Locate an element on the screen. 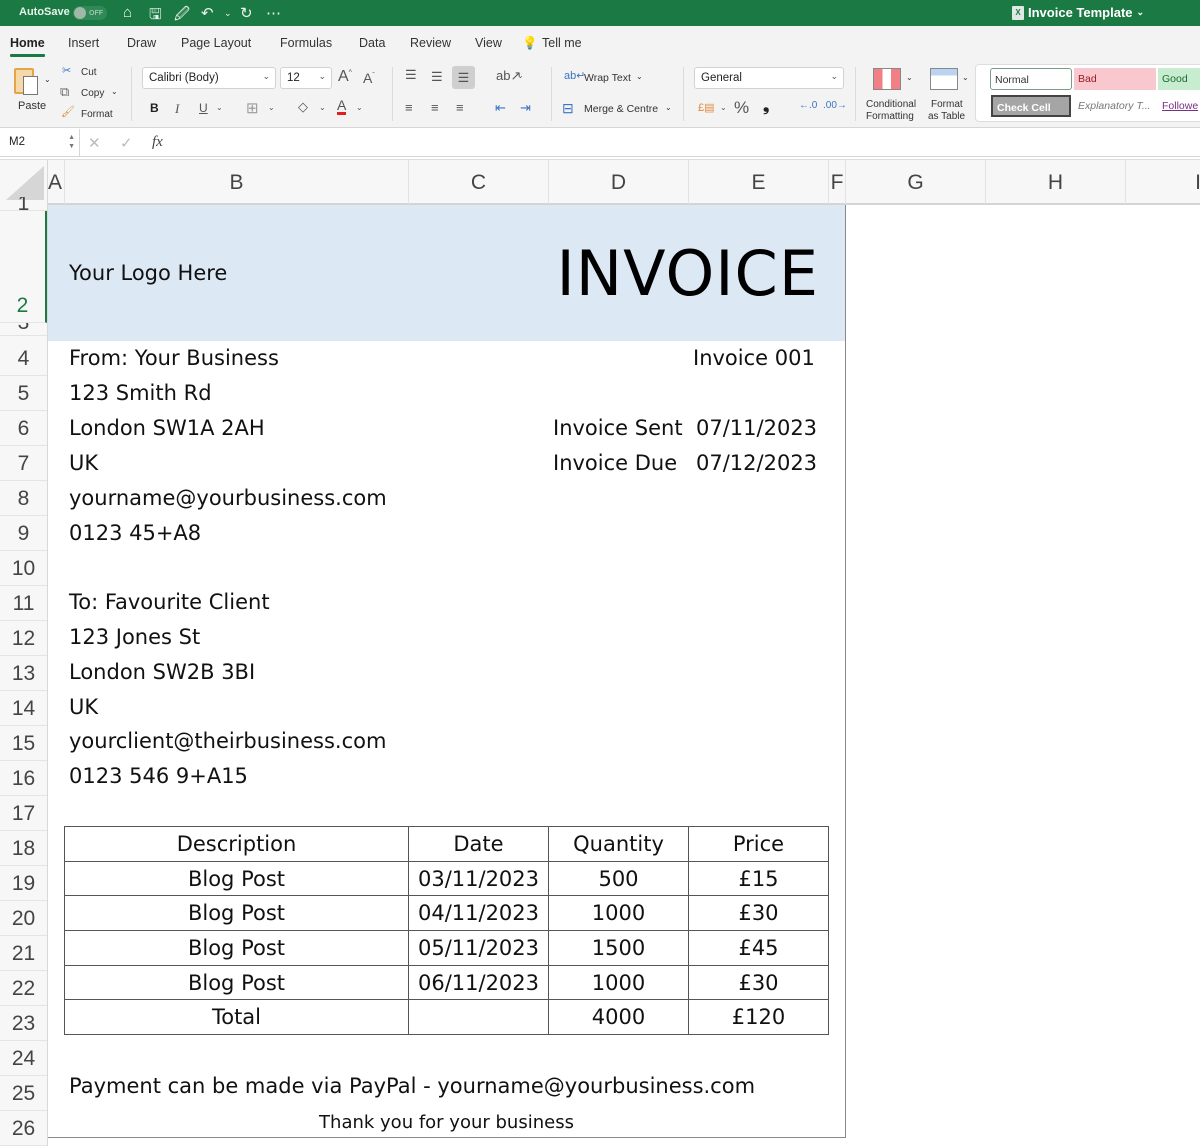  format-painter-button: Format is located at coordinates (97, 114).